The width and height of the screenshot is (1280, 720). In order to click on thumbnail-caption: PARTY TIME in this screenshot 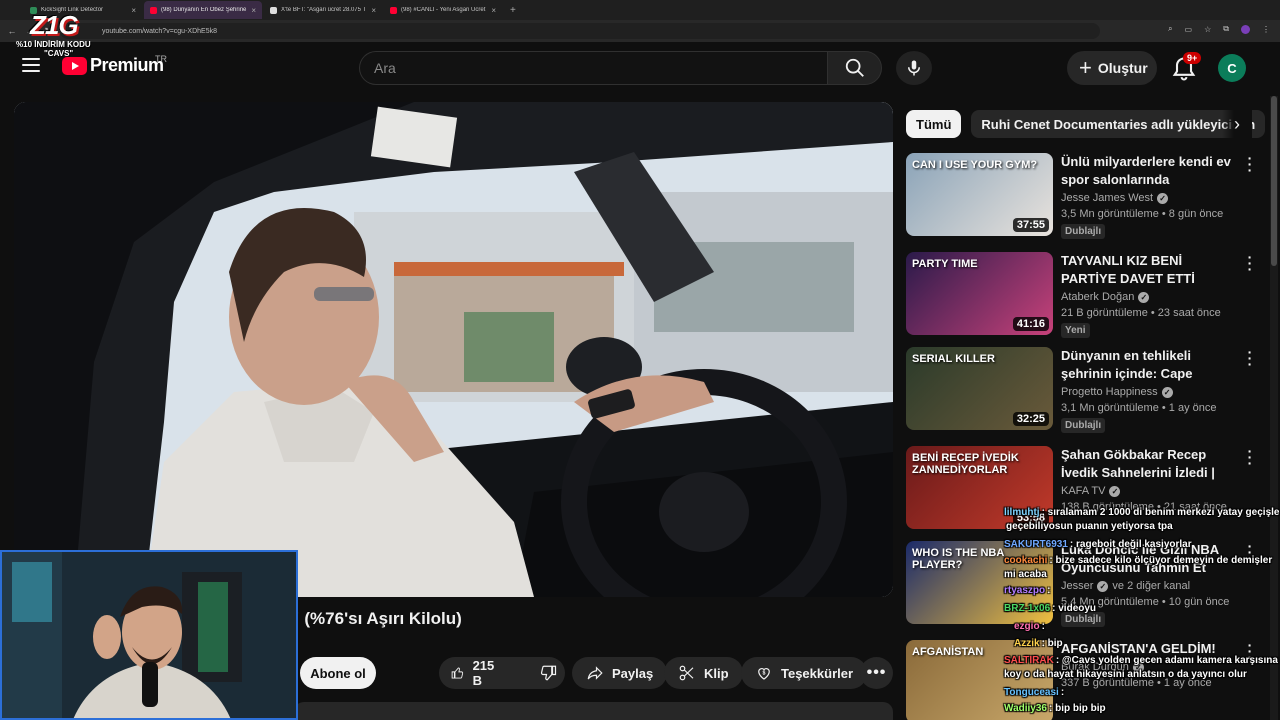, I will do `click(945, 264)`.